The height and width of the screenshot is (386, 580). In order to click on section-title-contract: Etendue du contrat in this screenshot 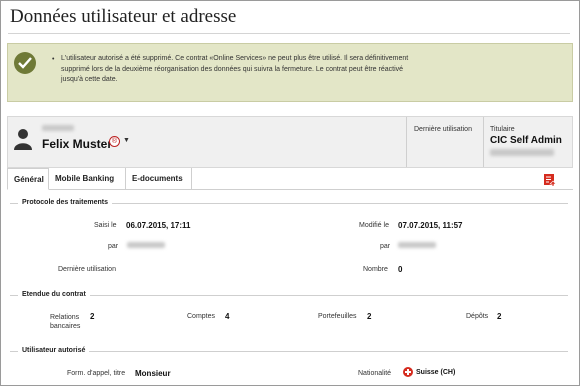, I will do `click(54, 294)`.